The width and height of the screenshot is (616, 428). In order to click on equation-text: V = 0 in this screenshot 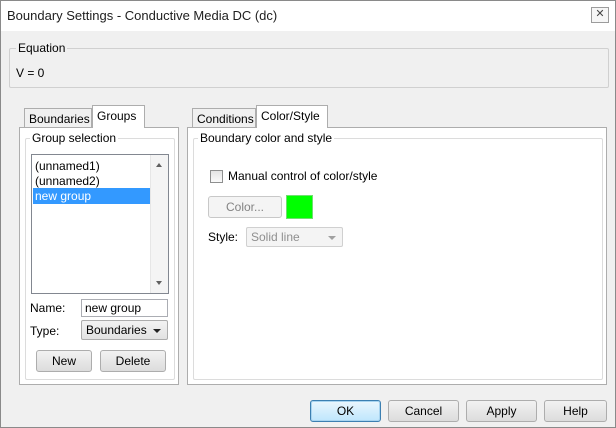, I will do `click(30, 73)`.